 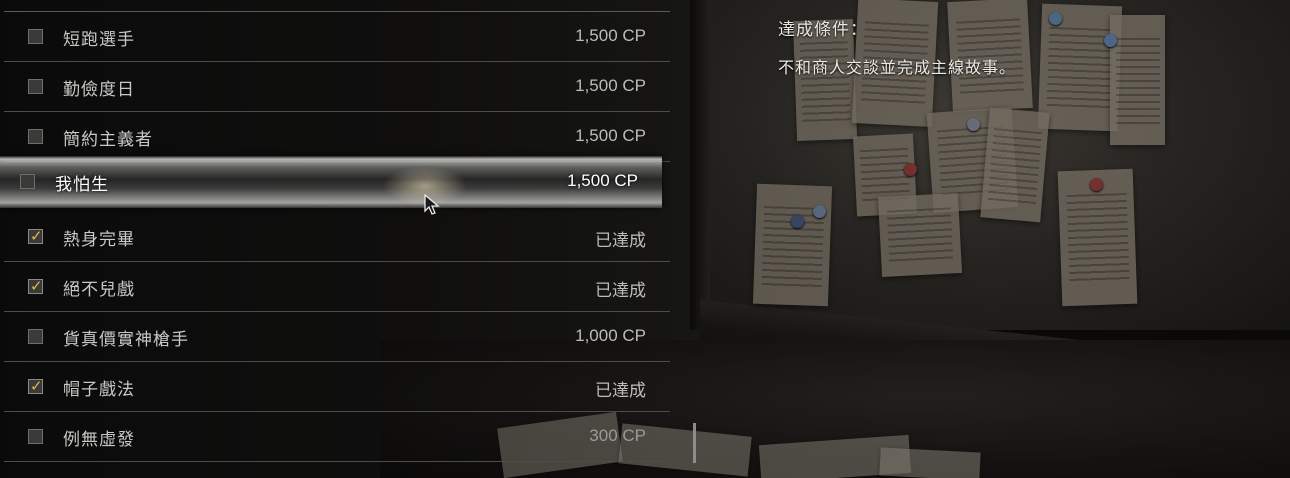 I want to click on challenge-name: 例無虛發, so click(x=99, y=440).